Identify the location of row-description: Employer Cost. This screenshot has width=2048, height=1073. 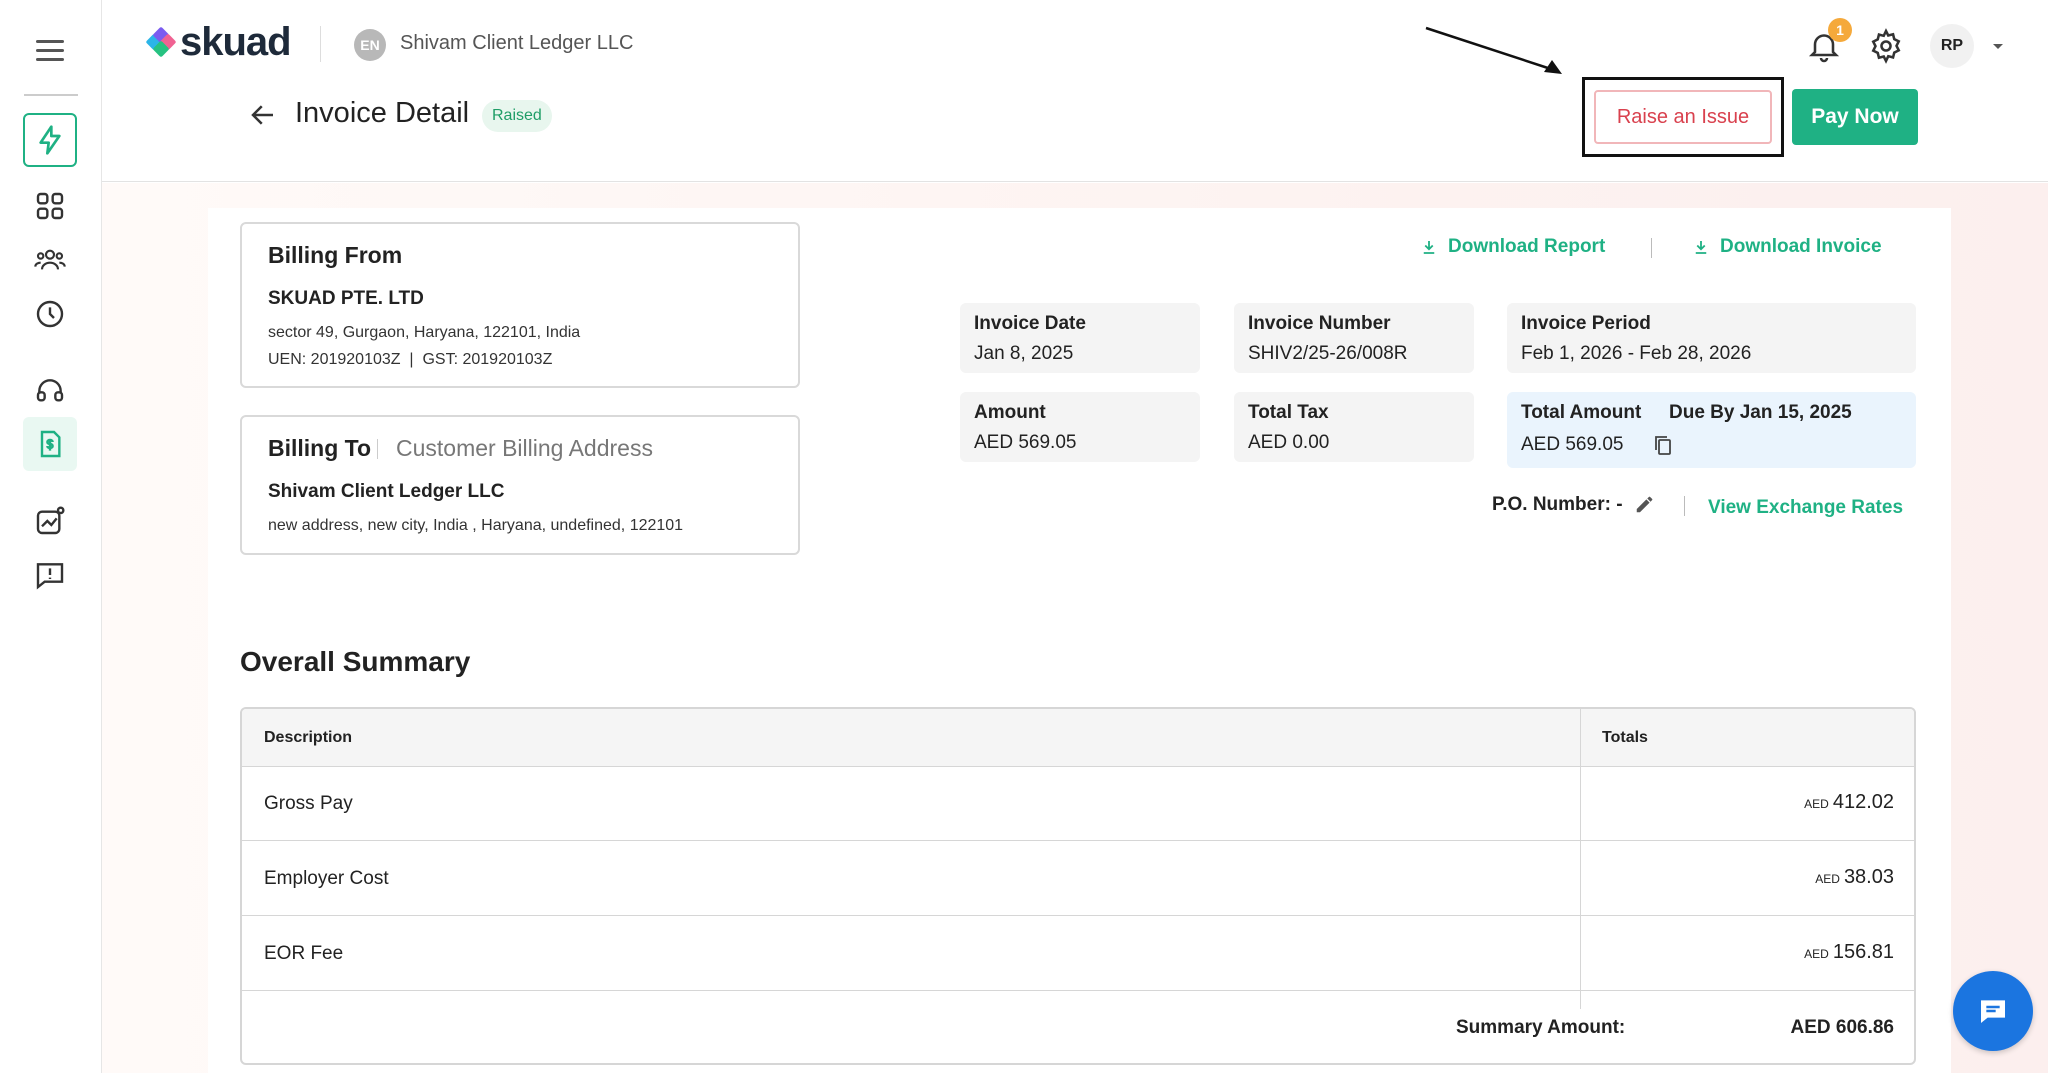
(326, 878).